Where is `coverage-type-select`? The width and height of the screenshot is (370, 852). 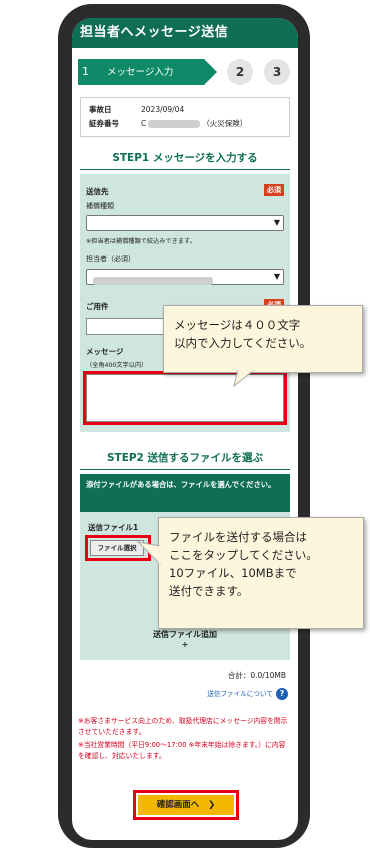 coverage-type-select is located at coordinates (185, 223).